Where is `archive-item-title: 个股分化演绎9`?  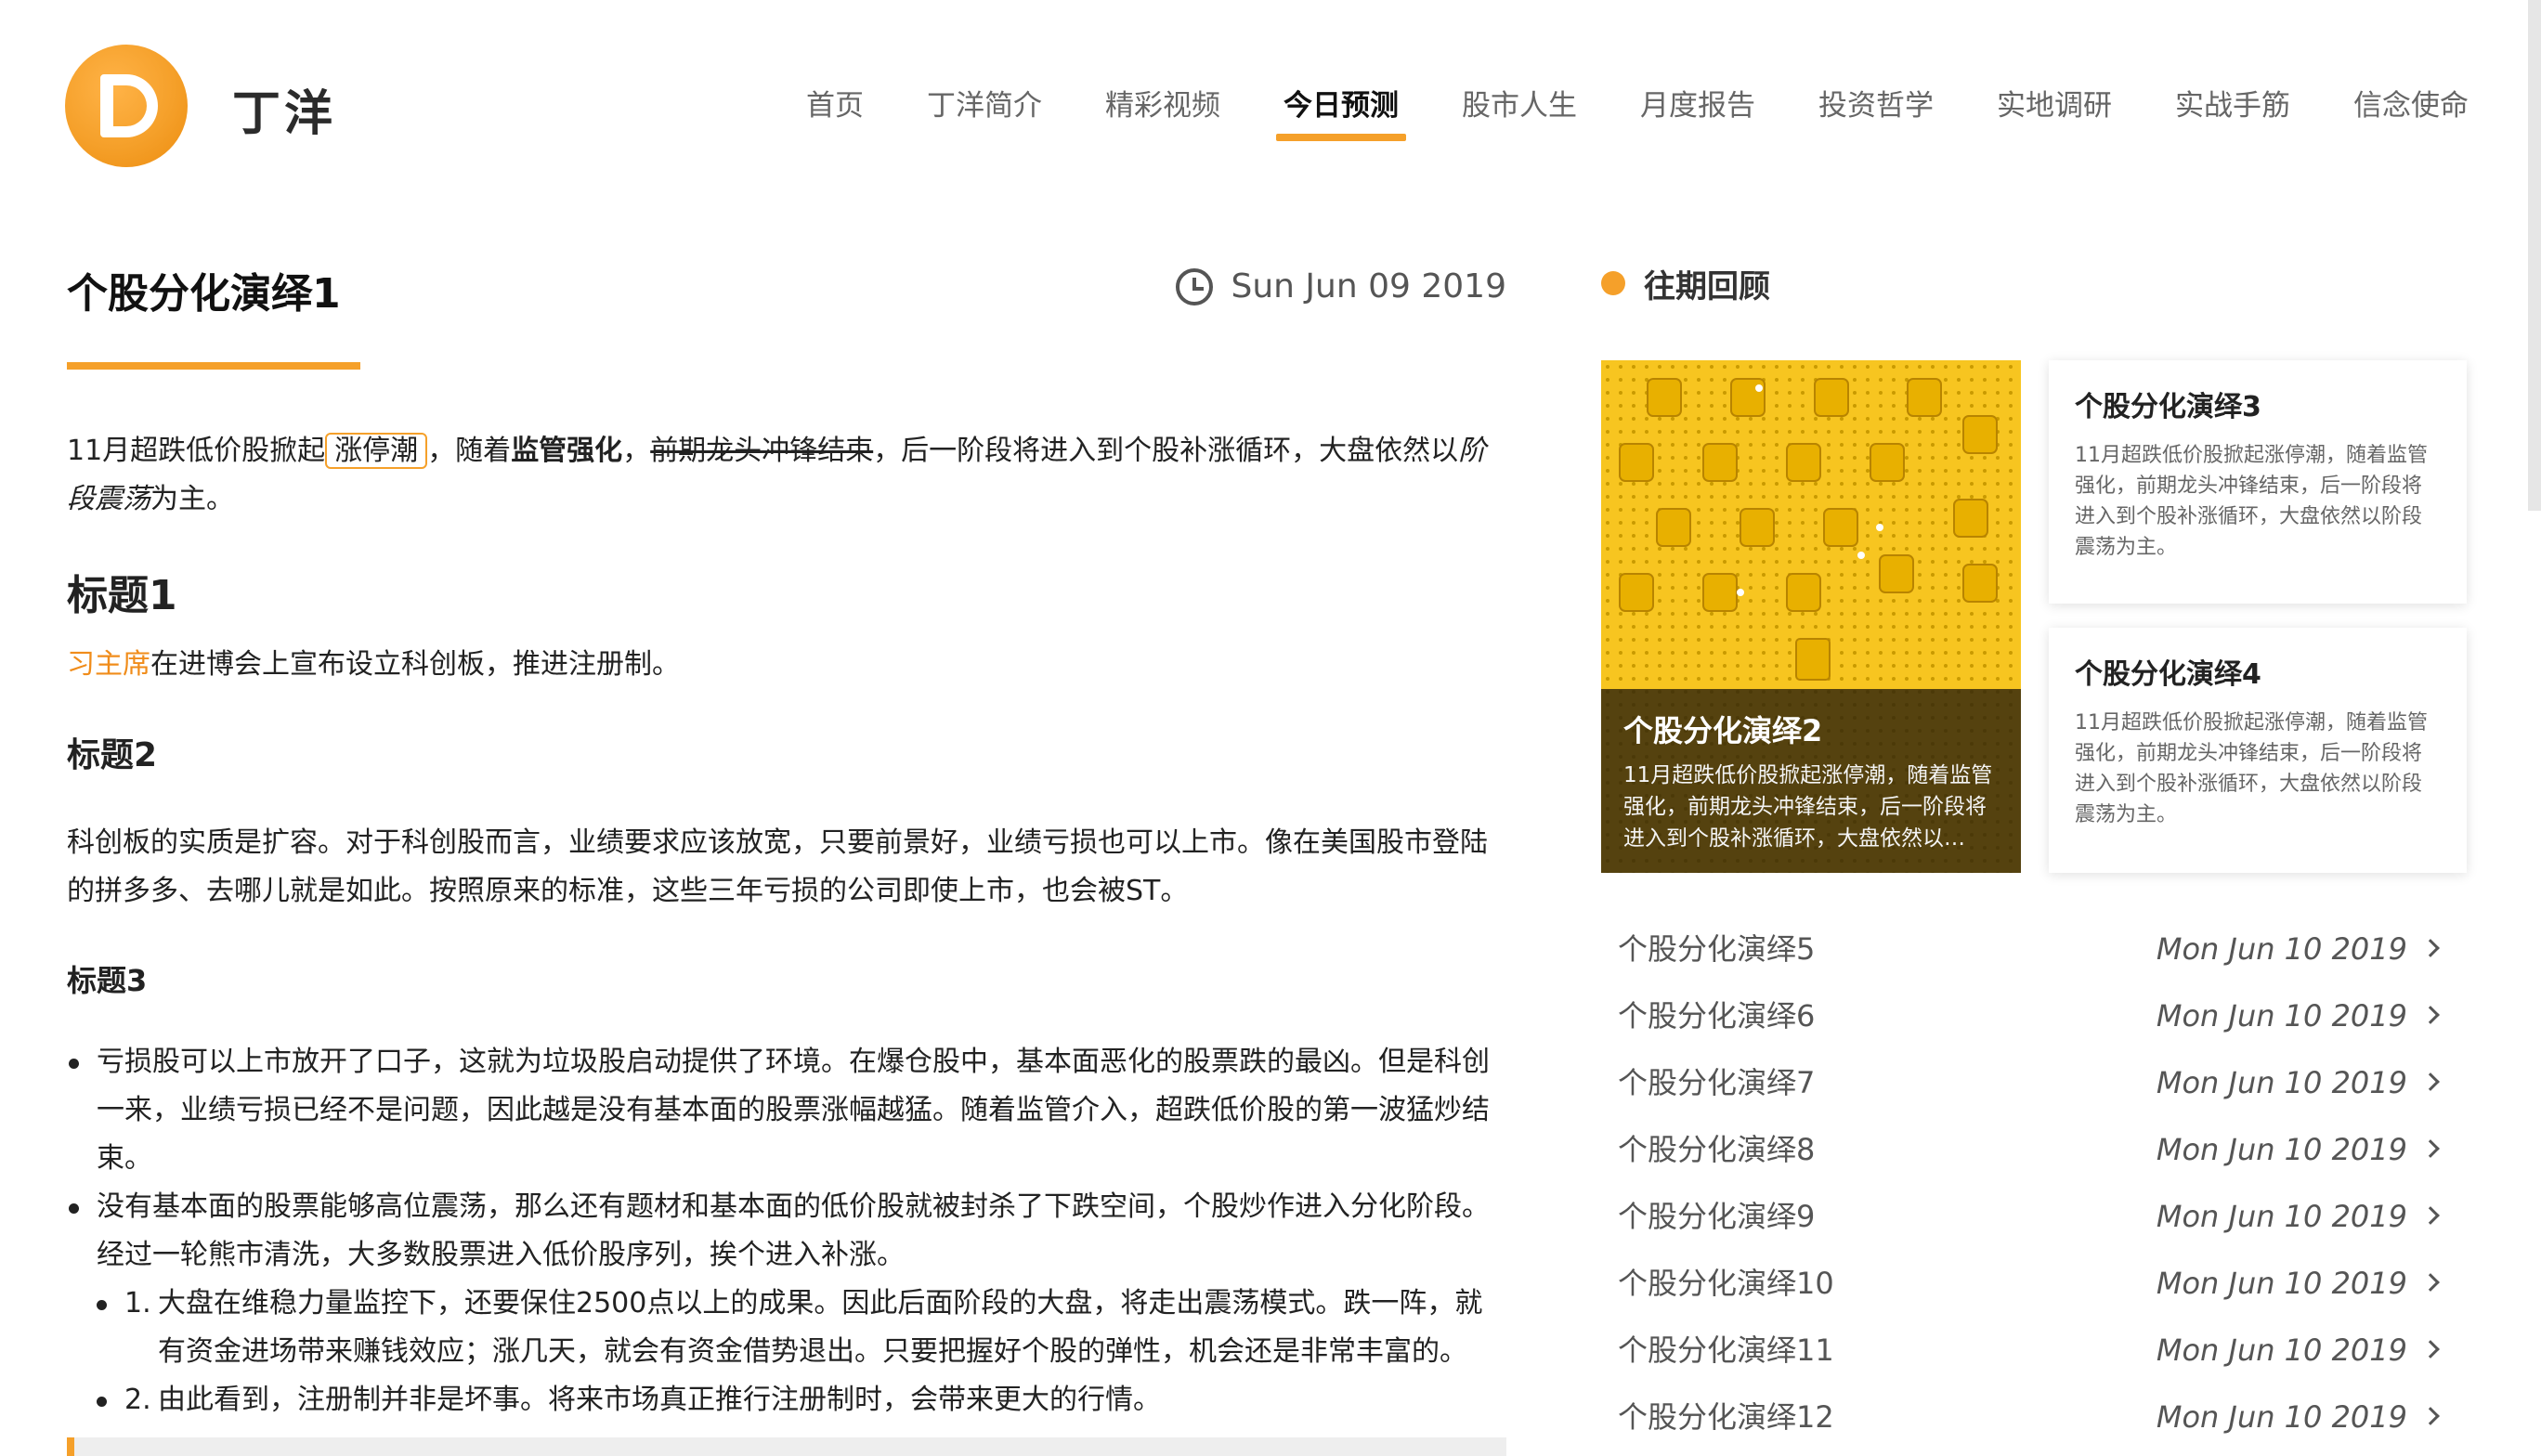
archive-item-title: 个股分化演绎9 is located at coordinates (1717, 1216).